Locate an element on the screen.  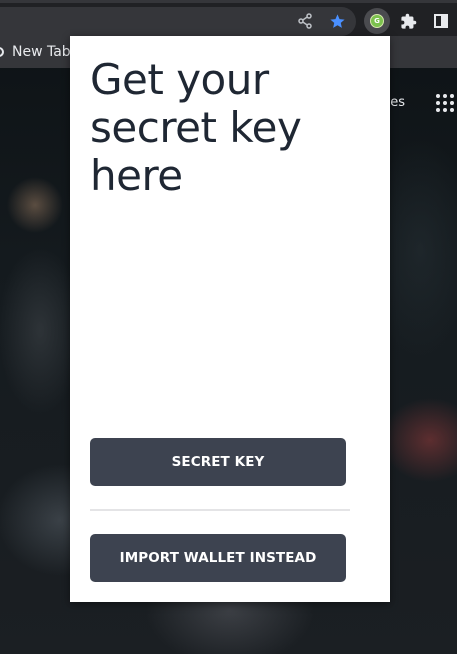
extension-logo-text: G is located at coordinates (377, 21).